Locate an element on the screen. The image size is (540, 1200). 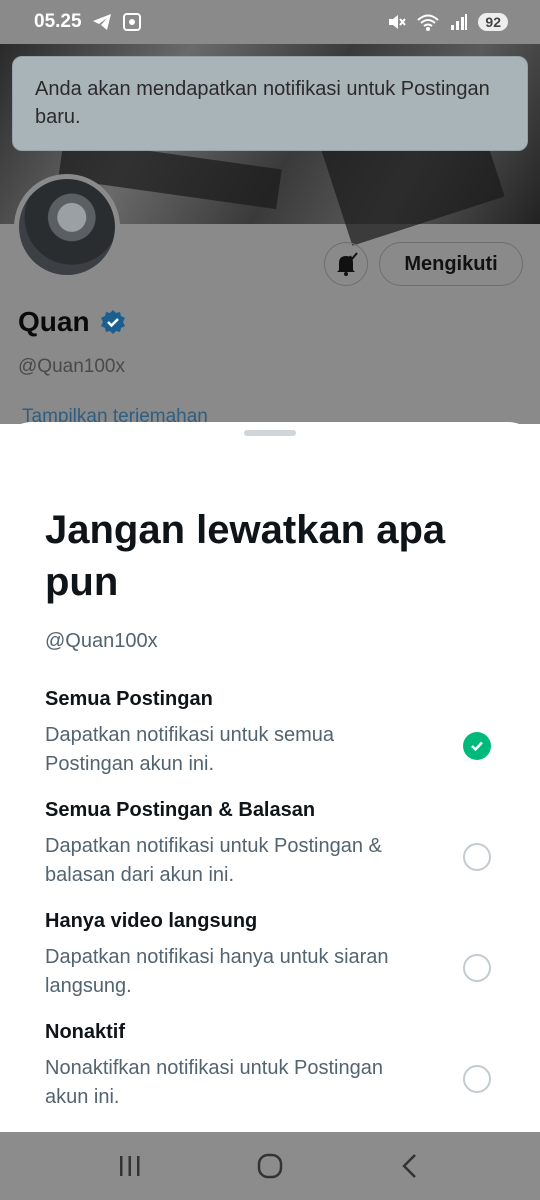
screenshot-icon is located at coordinates (131, 22).